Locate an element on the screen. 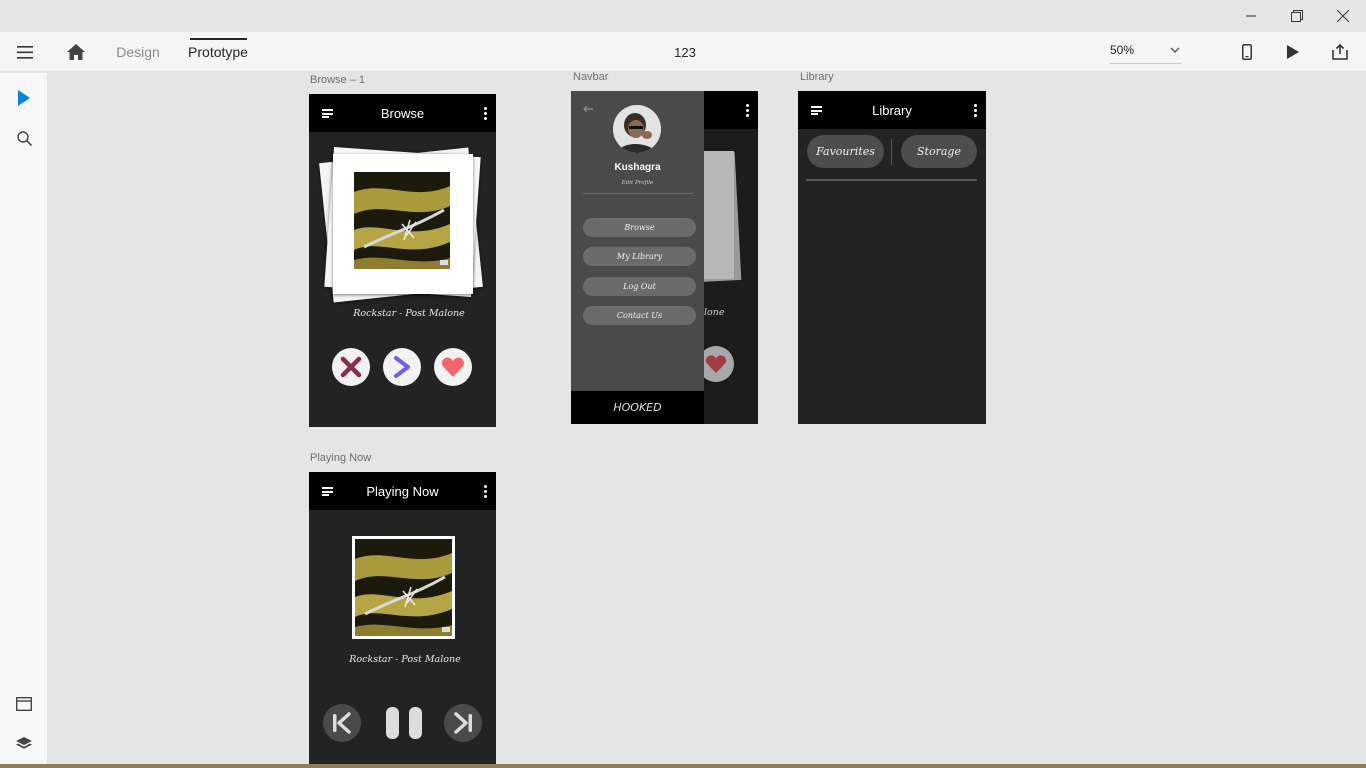  minimize-icon is located at coordinates (1251, 16).